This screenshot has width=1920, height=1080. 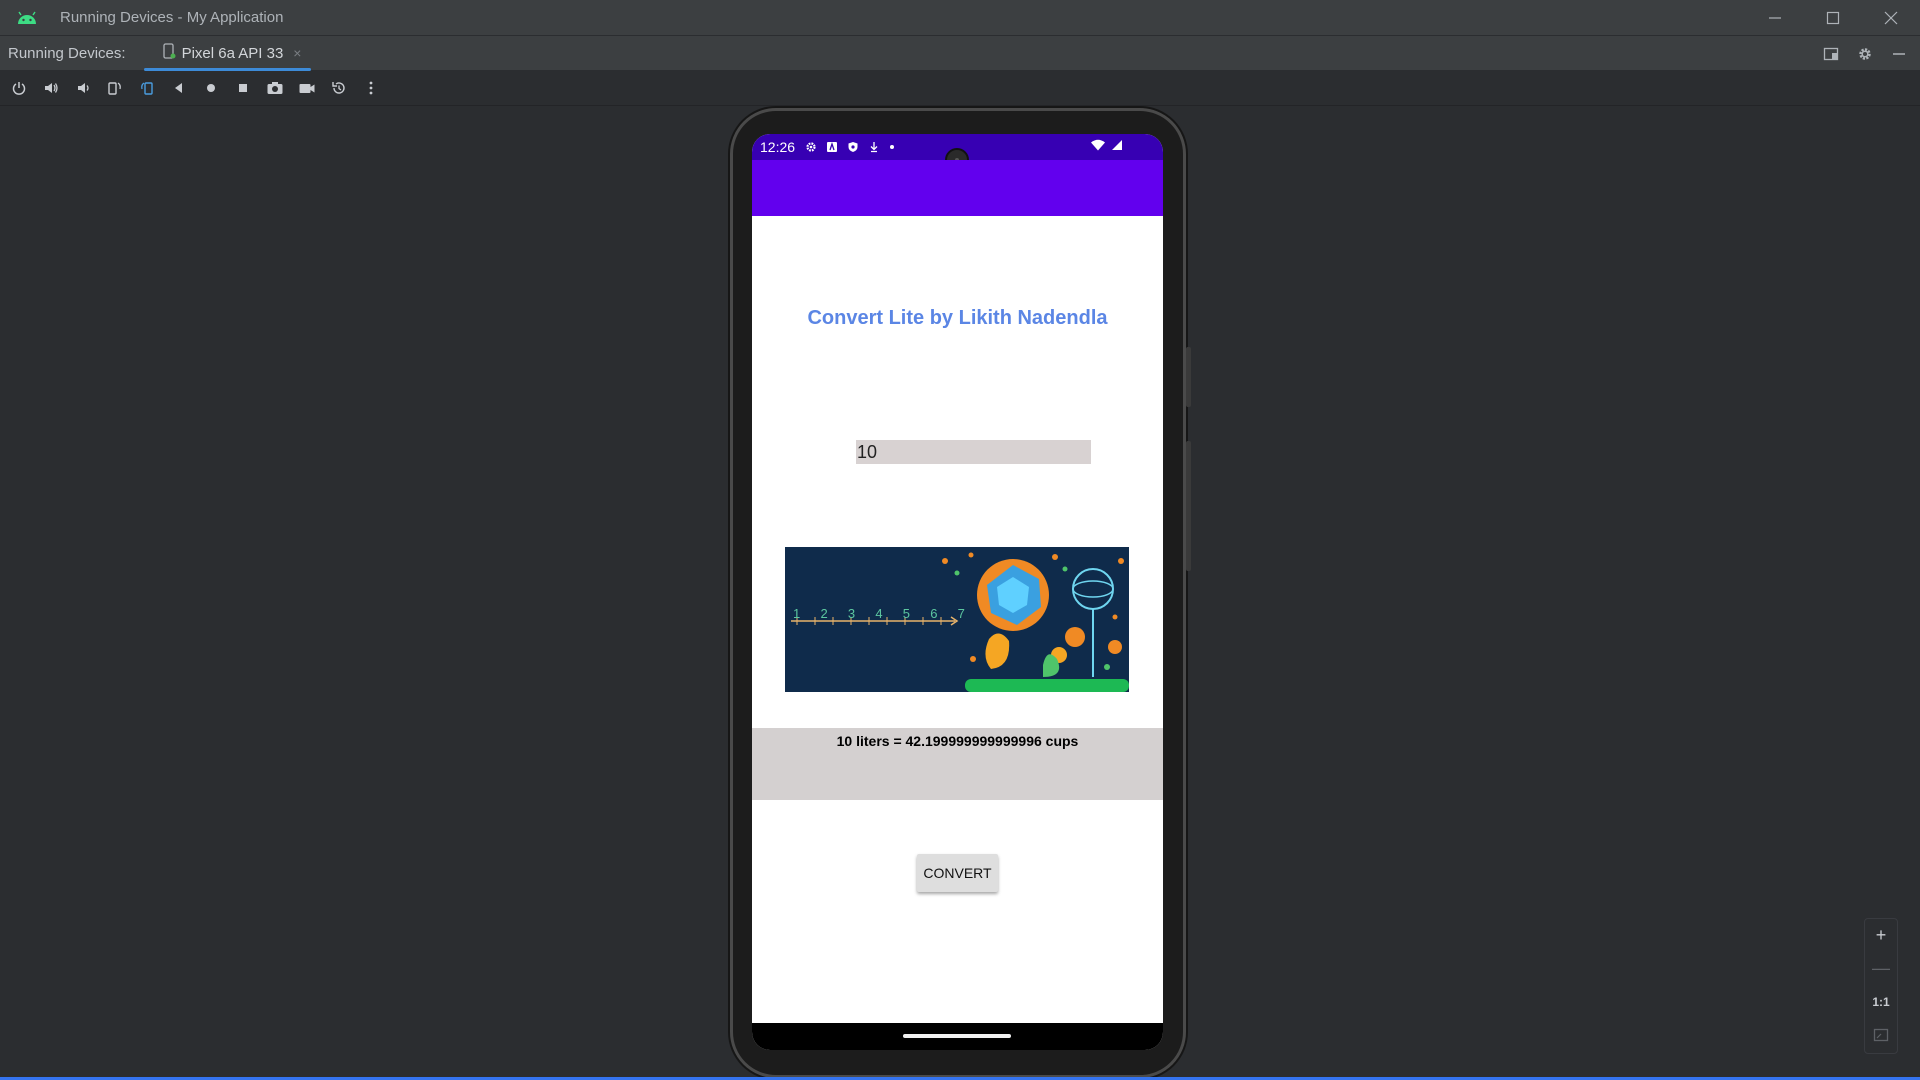 What do you see at coordinates (957, 741) in the screenshot?
I see `conversion-result: 10 liters = 42.199999999999996 cups` at bounding box center [957, 741].